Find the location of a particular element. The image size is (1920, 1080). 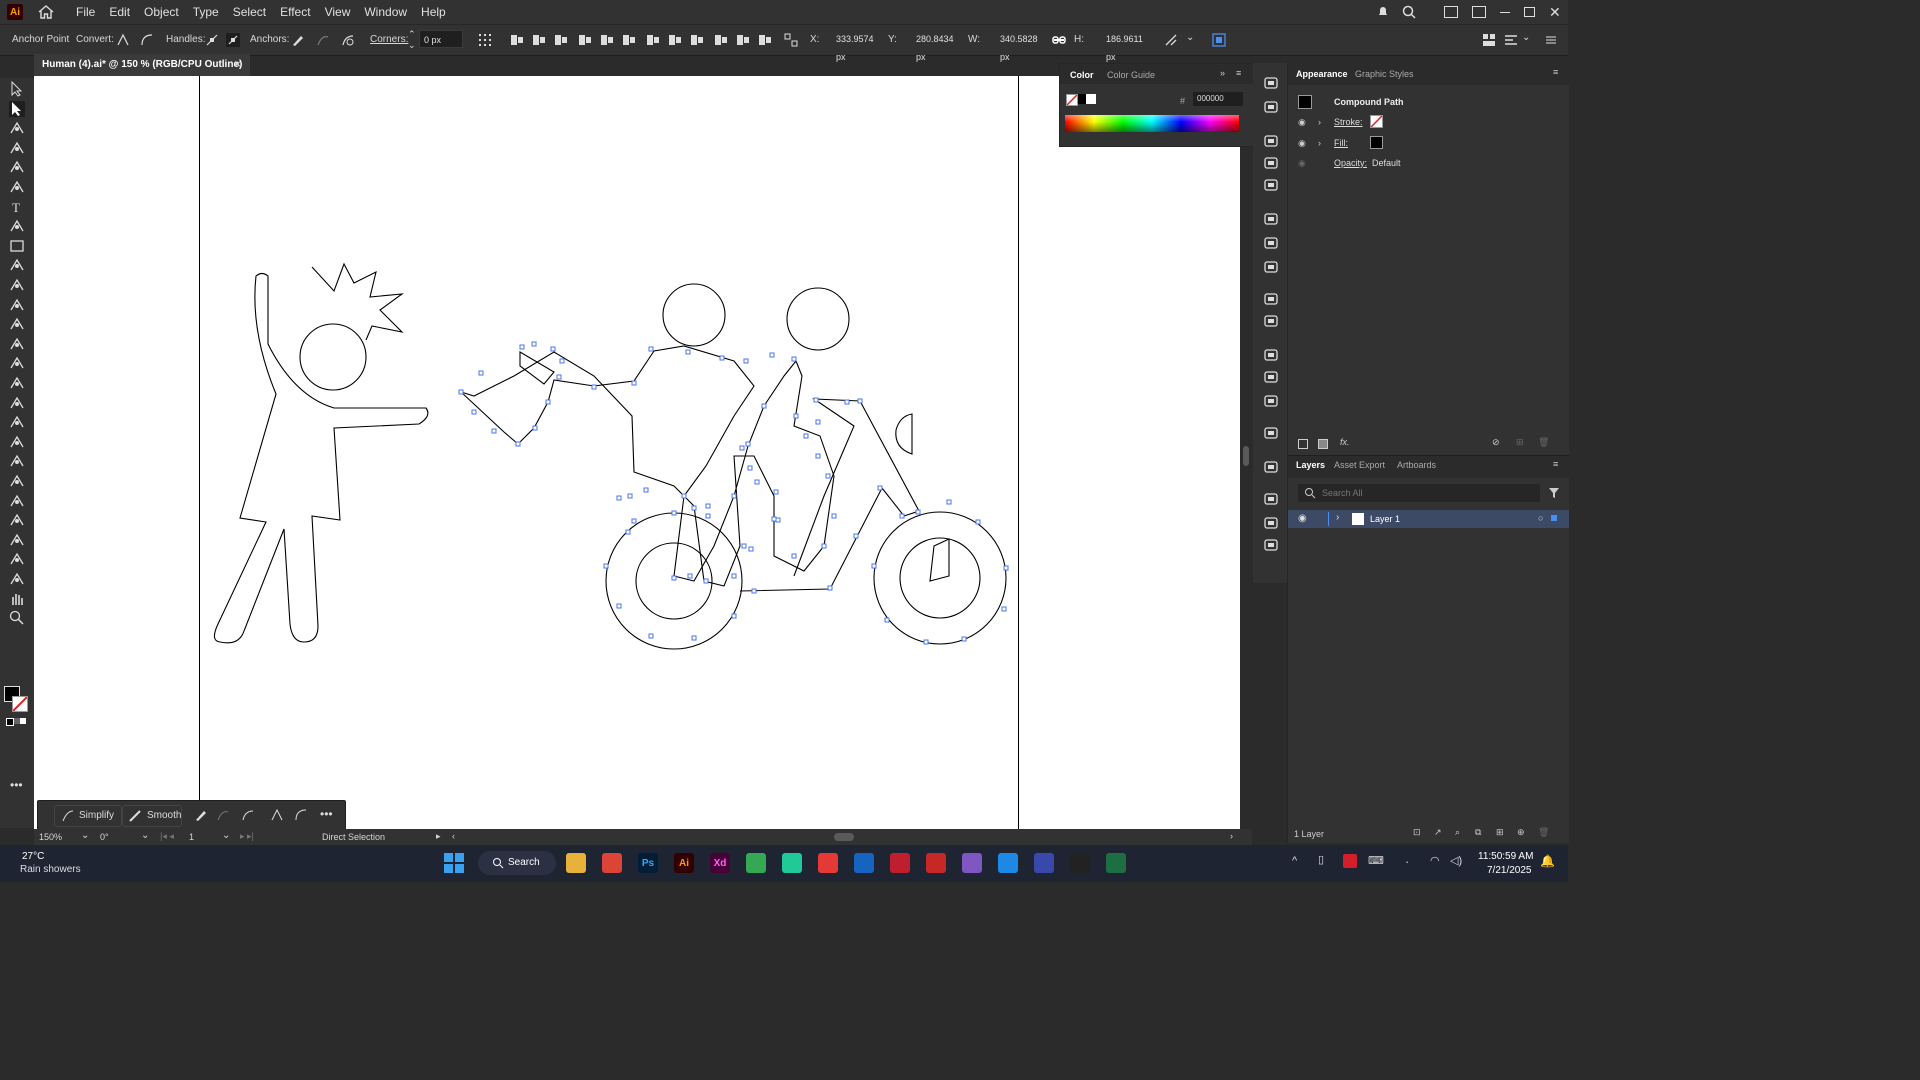

menu-object: Object is located at coordinates (161, 12).